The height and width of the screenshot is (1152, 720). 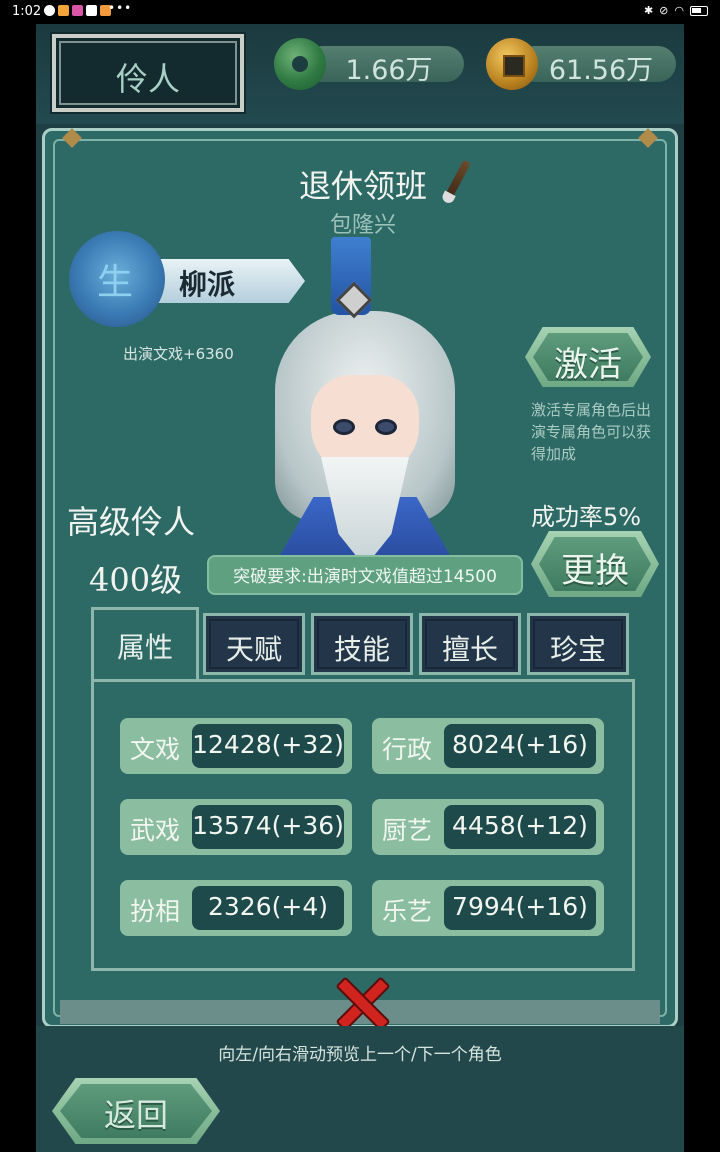 I want to click on close-icon, so click(x=360, y=1002).